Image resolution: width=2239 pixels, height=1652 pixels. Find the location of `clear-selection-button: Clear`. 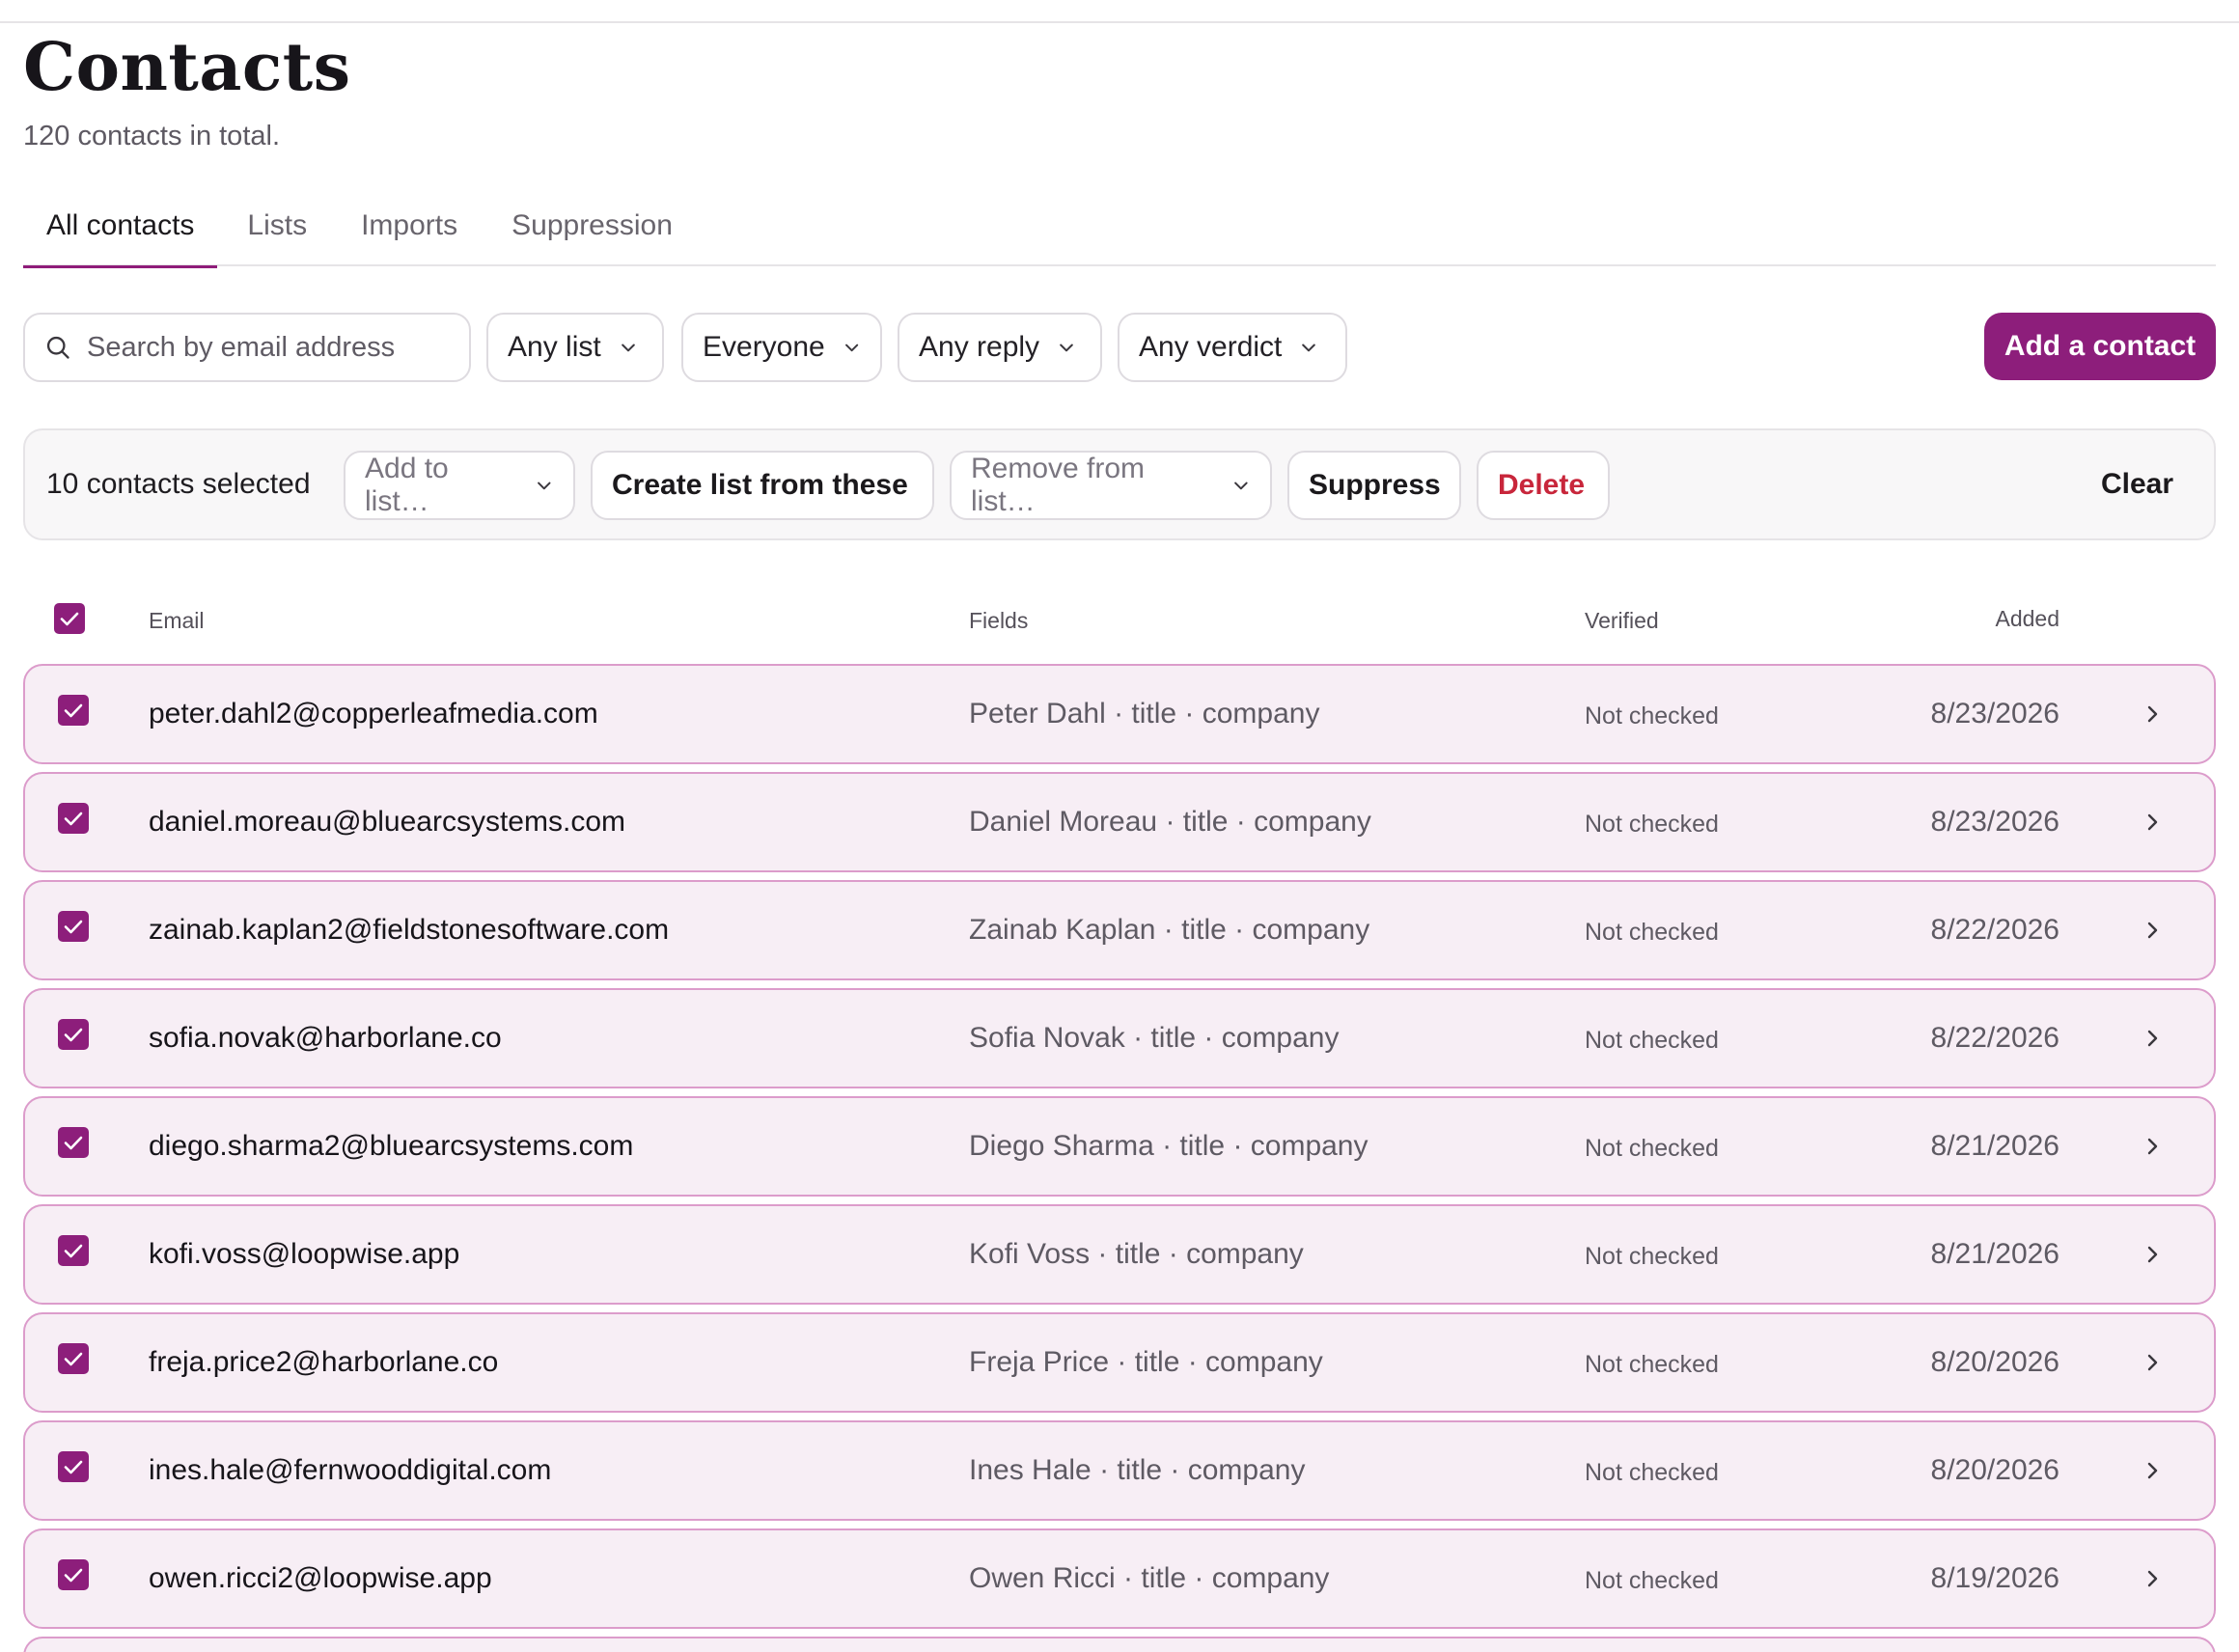

clear-selection-button: Clear is located at coordinates (2137, 484).